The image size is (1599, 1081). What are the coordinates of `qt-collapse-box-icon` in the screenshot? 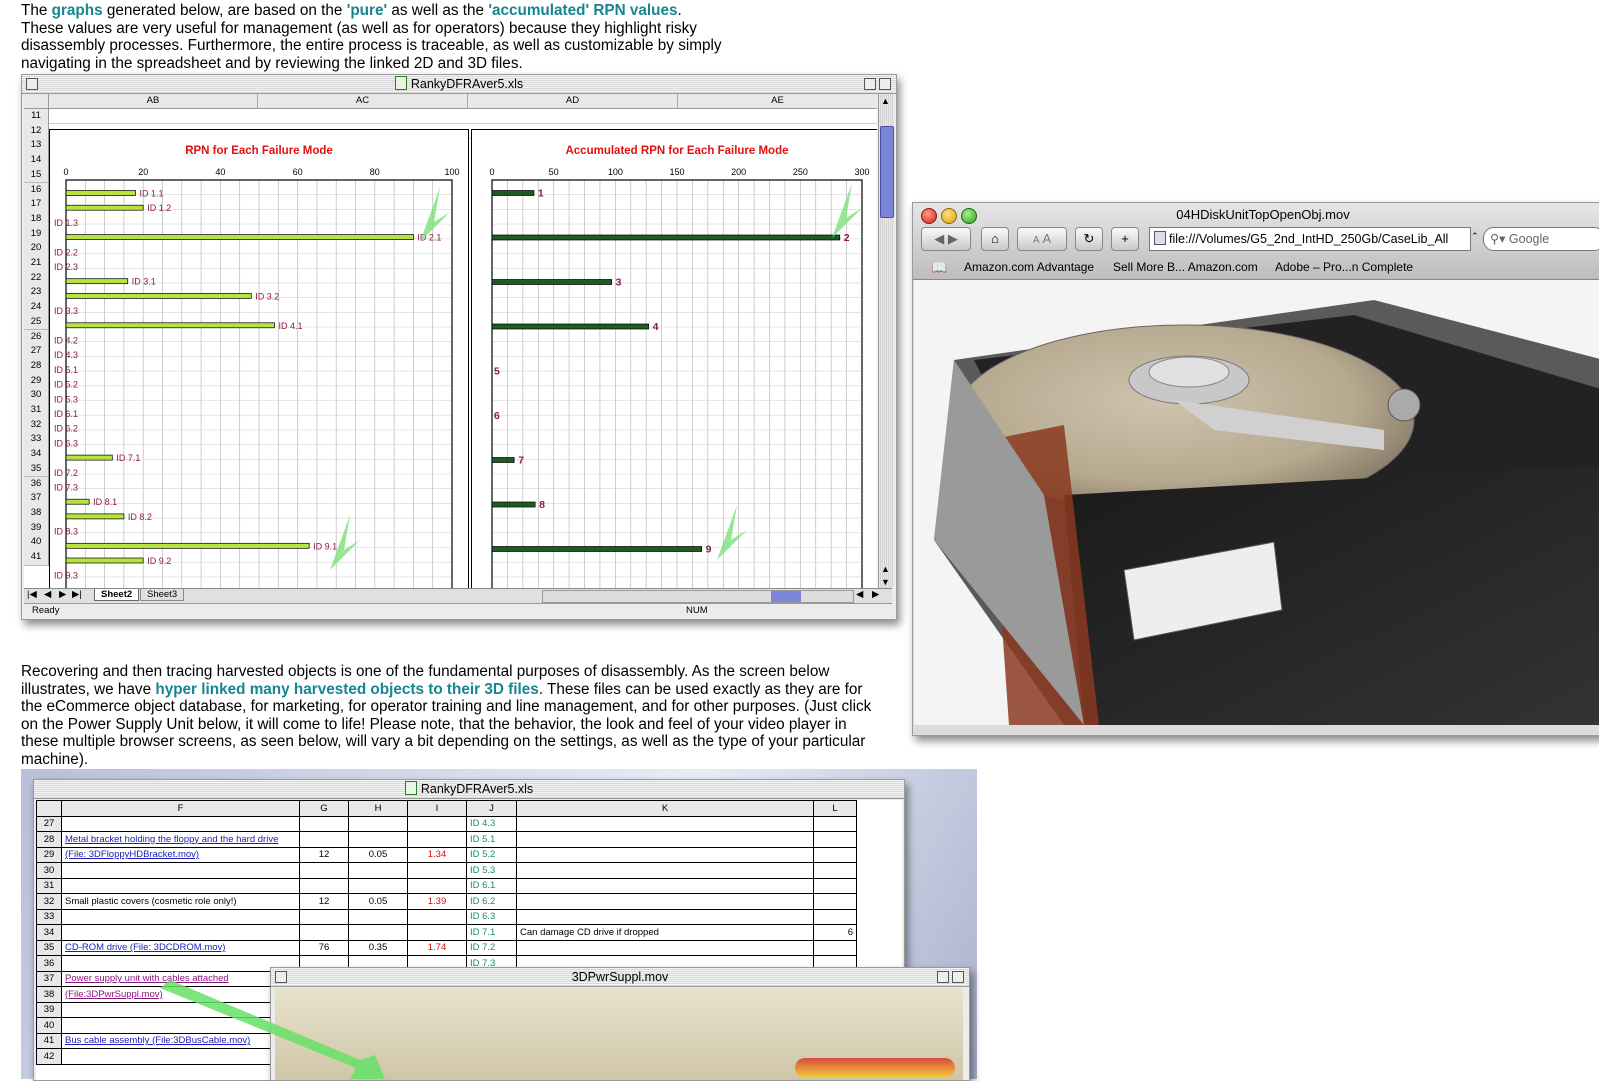 It's located at (958, 977).